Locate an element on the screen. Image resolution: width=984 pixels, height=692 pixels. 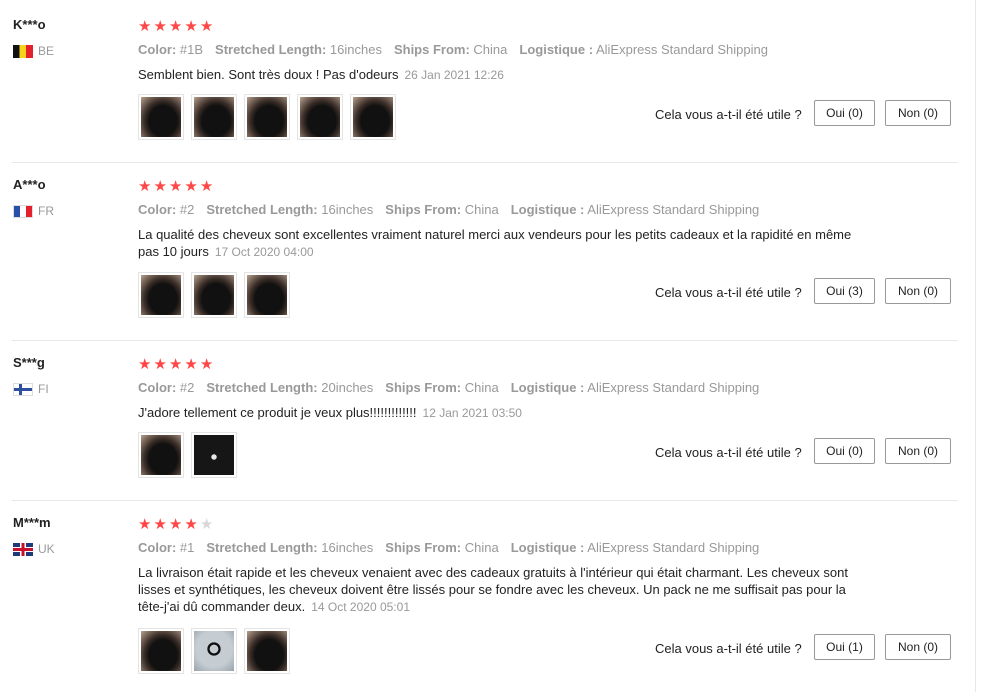
review-date: 17 Oct 2020 04:00 is located at coordinates (264, 252).